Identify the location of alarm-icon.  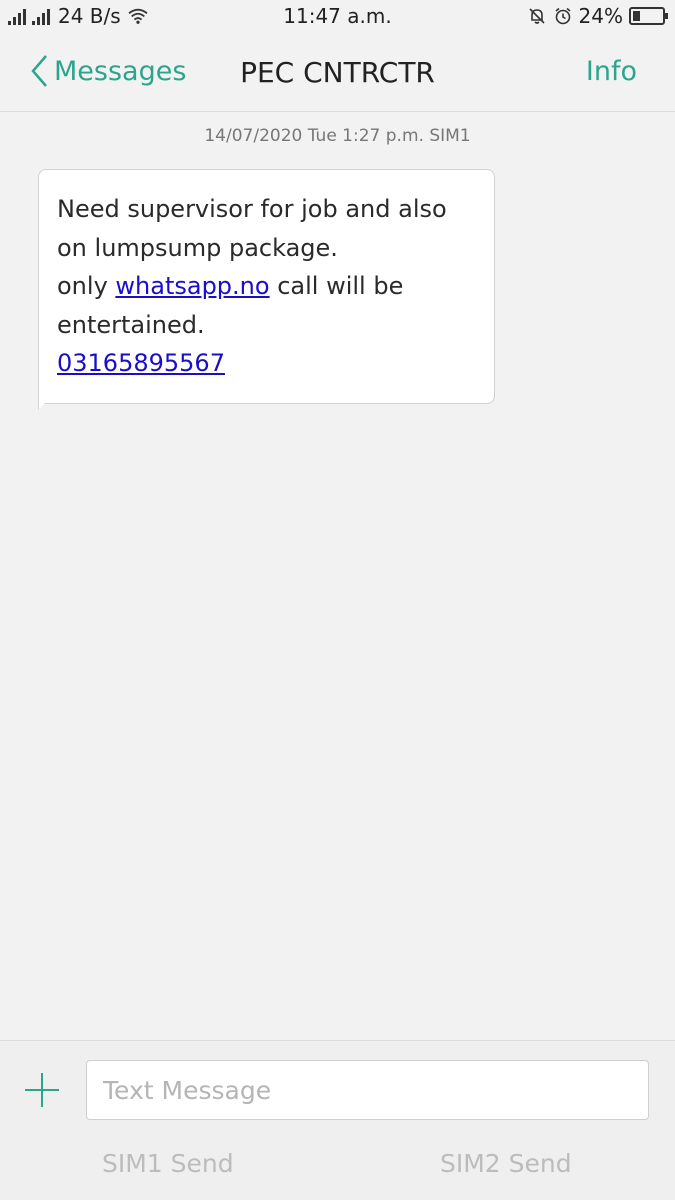
(563, 16).